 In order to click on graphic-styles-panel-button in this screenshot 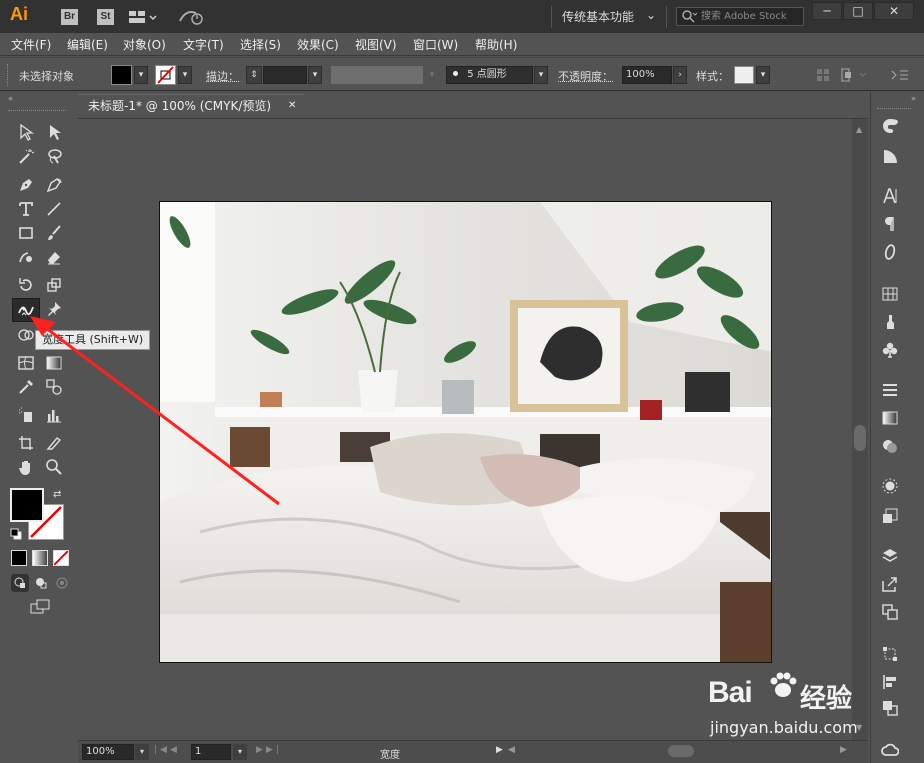, I will do `click(890, 516)`.